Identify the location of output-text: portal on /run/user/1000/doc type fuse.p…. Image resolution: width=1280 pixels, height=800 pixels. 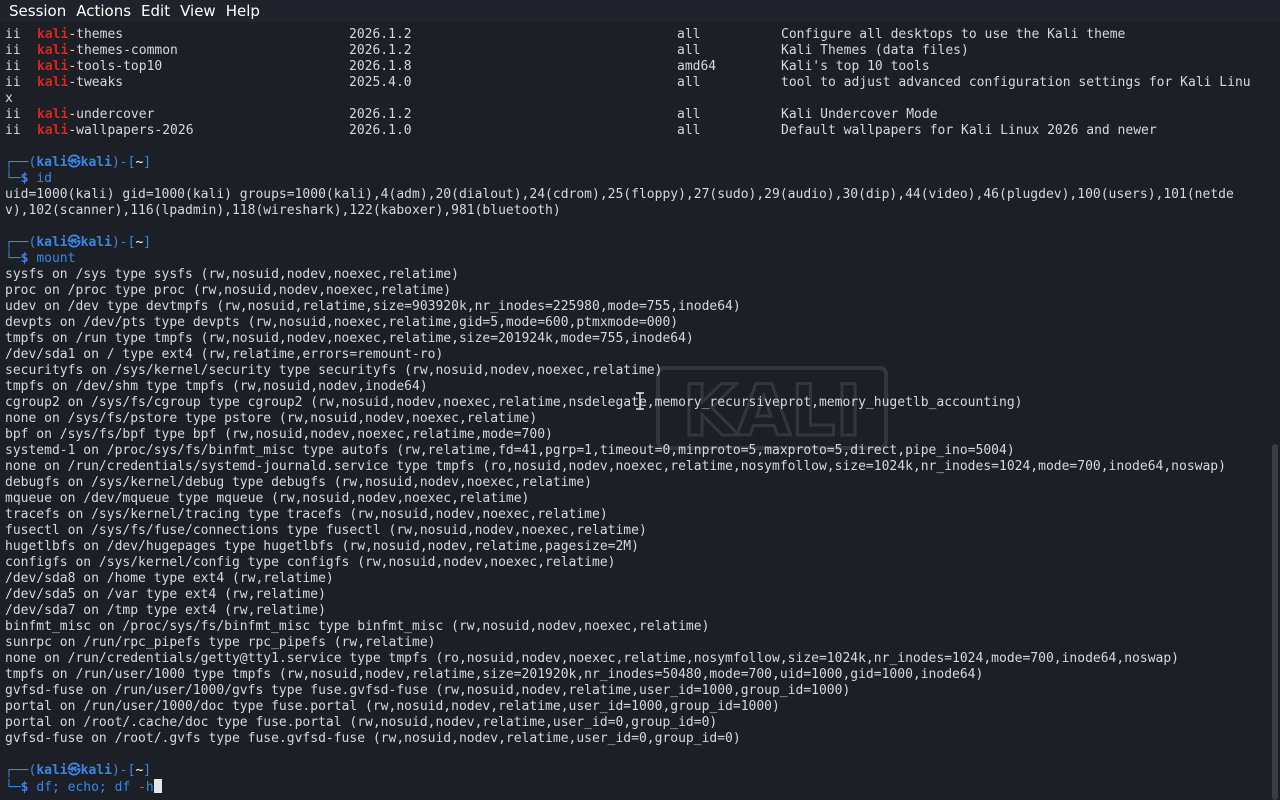
(392, 706).